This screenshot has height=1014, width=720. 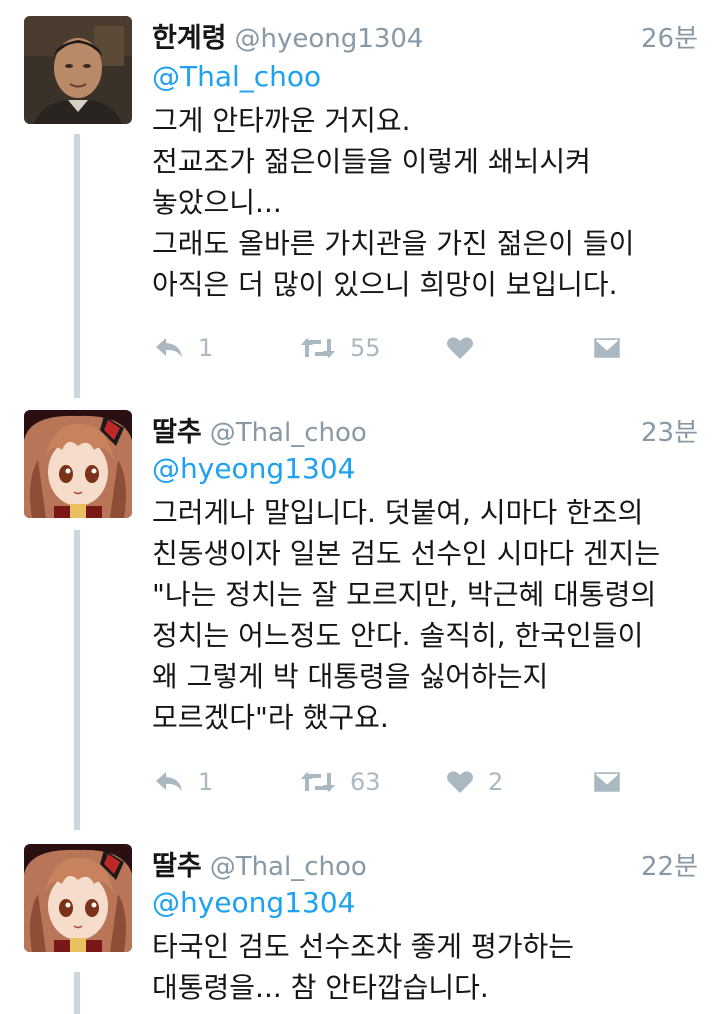 What do you see at coordinates (371, 161) in the screenshot?
I see `tweet-text-line: 전교조가 젊은이들을 이렇게 쇄뇌시켜` at bounding box center [371, 161].